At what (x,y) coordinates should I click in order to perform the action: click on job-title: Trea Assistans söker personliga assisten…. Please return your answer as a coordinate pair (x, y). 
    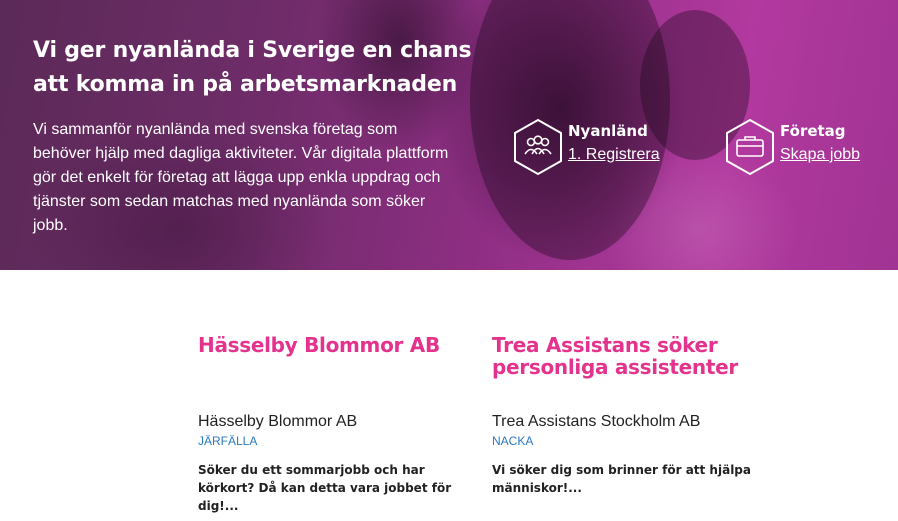
    Looking at the image, I should click on (627, 368).